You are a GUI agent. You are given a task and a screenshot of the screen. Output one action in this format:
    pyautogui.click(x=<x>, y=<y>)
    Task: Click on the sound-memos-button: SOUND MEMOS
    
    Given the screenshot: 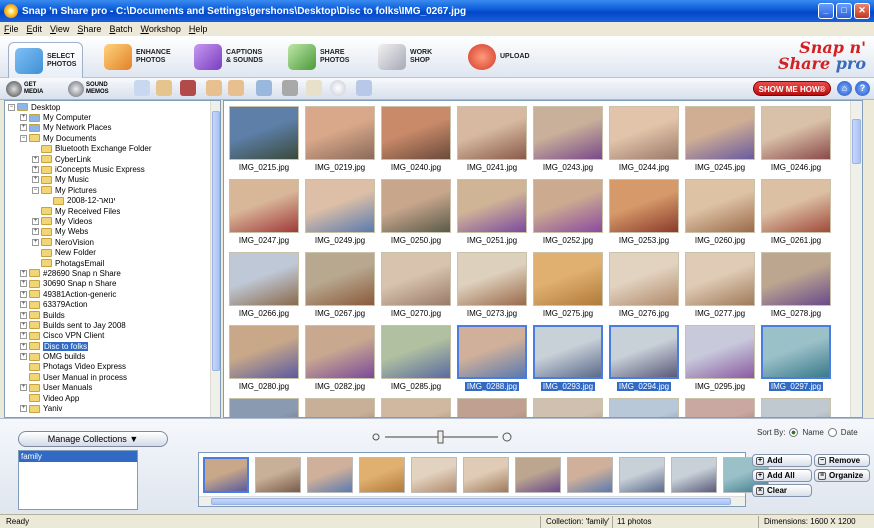 What is the action you would take?
    pyautogui.click(x=88, y=89)
    